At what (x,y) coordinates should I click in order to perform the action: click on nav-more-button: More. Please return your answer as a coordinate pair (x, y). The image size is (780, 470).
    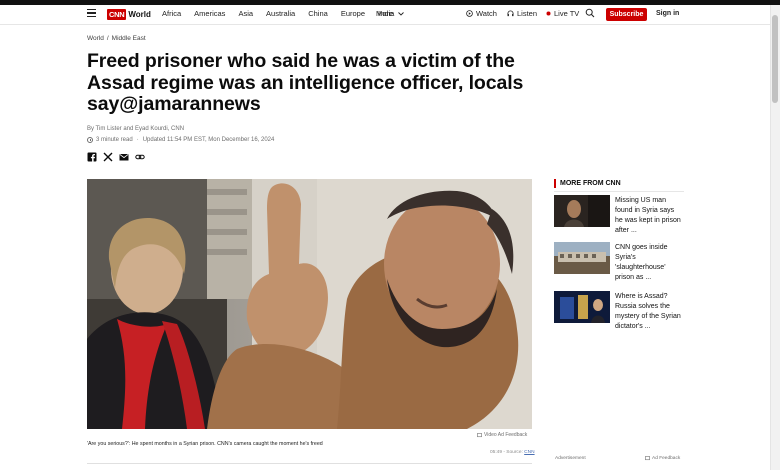
    Looking at the image, I should click on (390, 13).